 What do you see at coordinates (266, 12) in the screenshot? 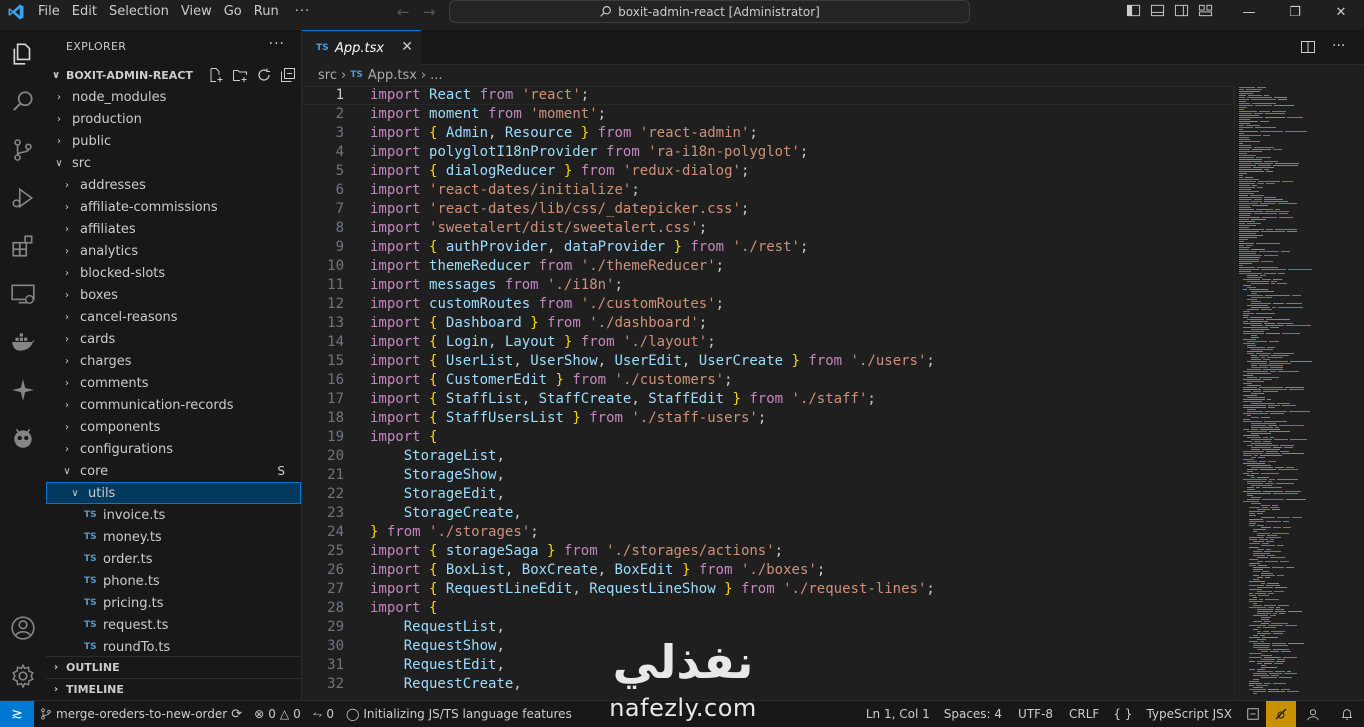
I see `menu-run: Run` at bounding box center [266, 12].